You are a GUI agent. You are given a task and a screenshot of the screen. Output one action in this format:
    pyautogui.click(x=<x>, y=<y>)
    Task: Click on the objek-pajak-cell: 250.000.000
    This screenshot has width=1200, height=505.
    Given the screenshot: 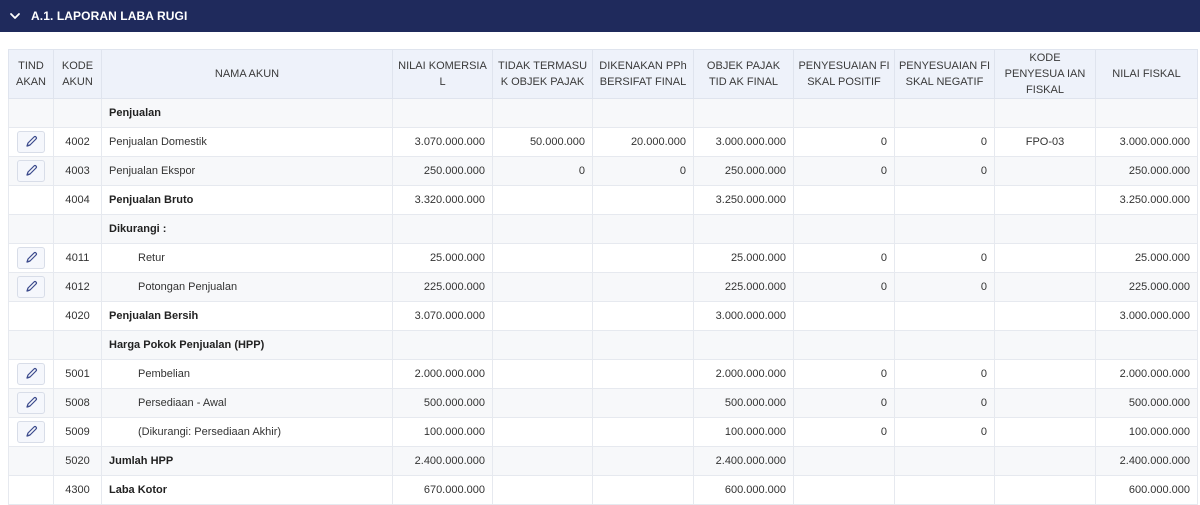 What is the action you would take?
    pyautogui.click(x=743, y=171)
    